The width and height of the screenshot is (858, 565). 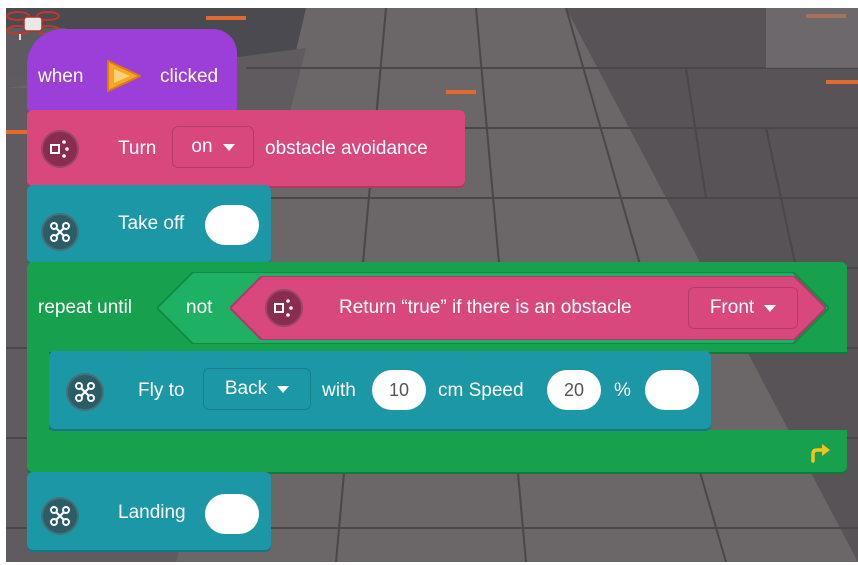 I want to click on when-label: when, so click(x=61, y=76).